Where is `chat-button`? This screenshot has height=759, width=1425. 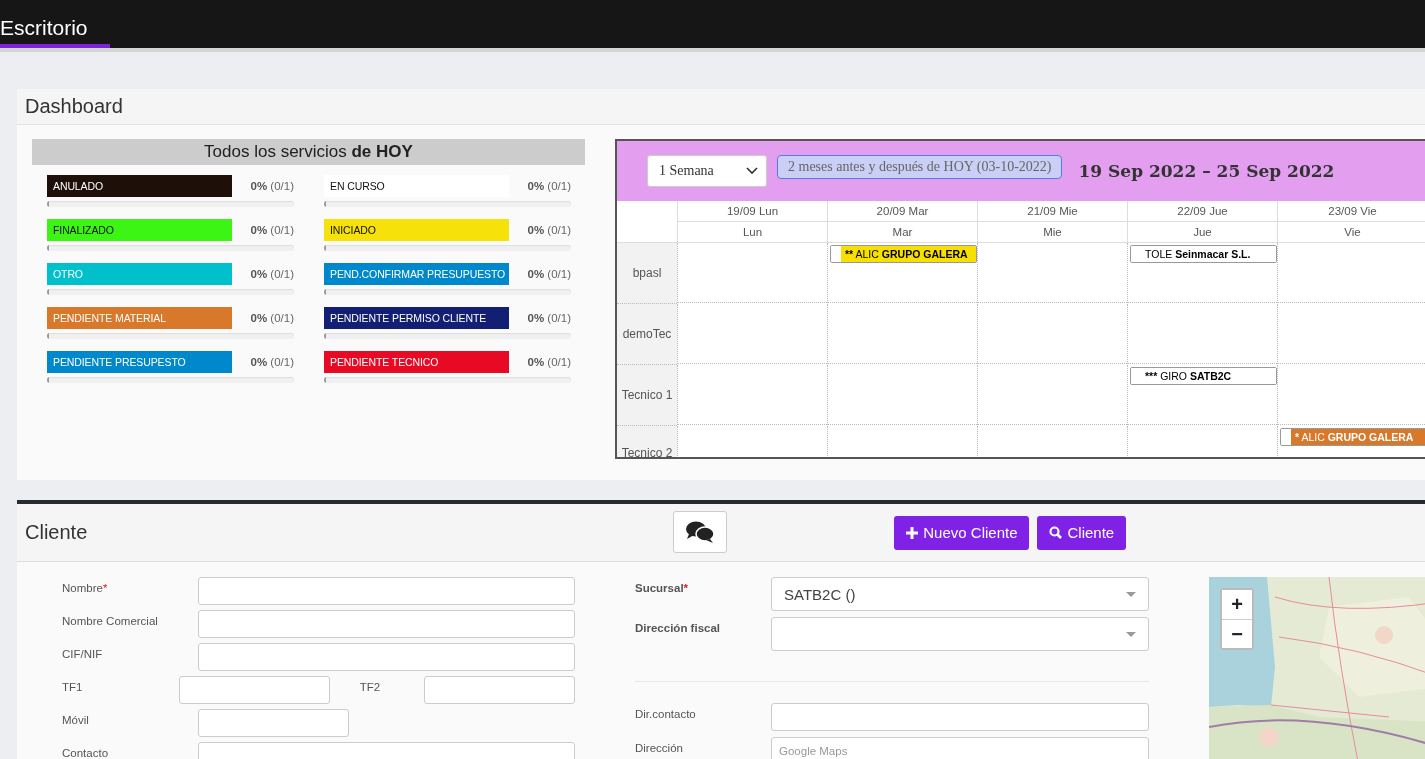
chat-button is located at coordinates (700, 531).